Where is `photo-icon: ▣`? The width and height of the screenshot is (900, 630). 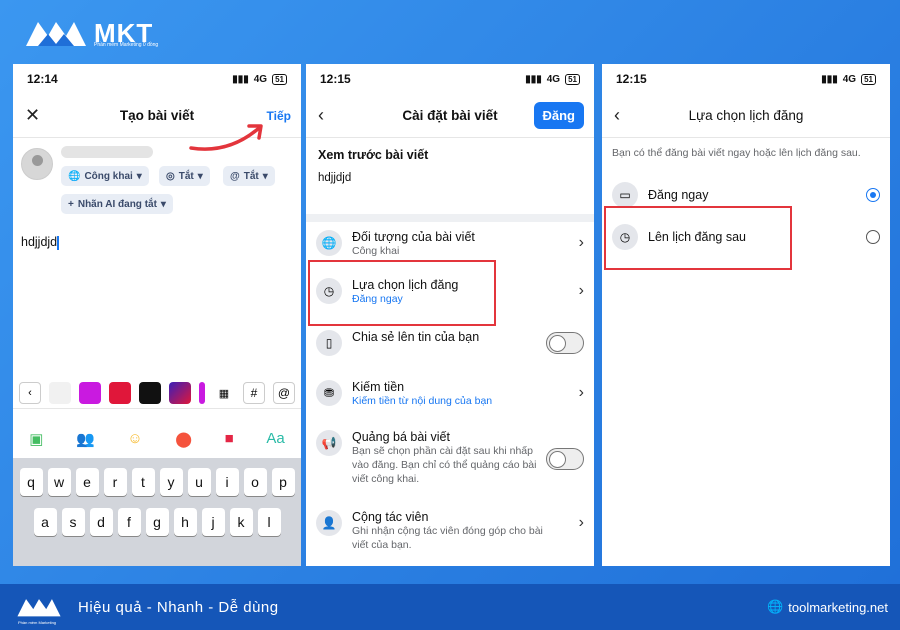 photo-icon: ▣ is located at coordinates (36, 439).